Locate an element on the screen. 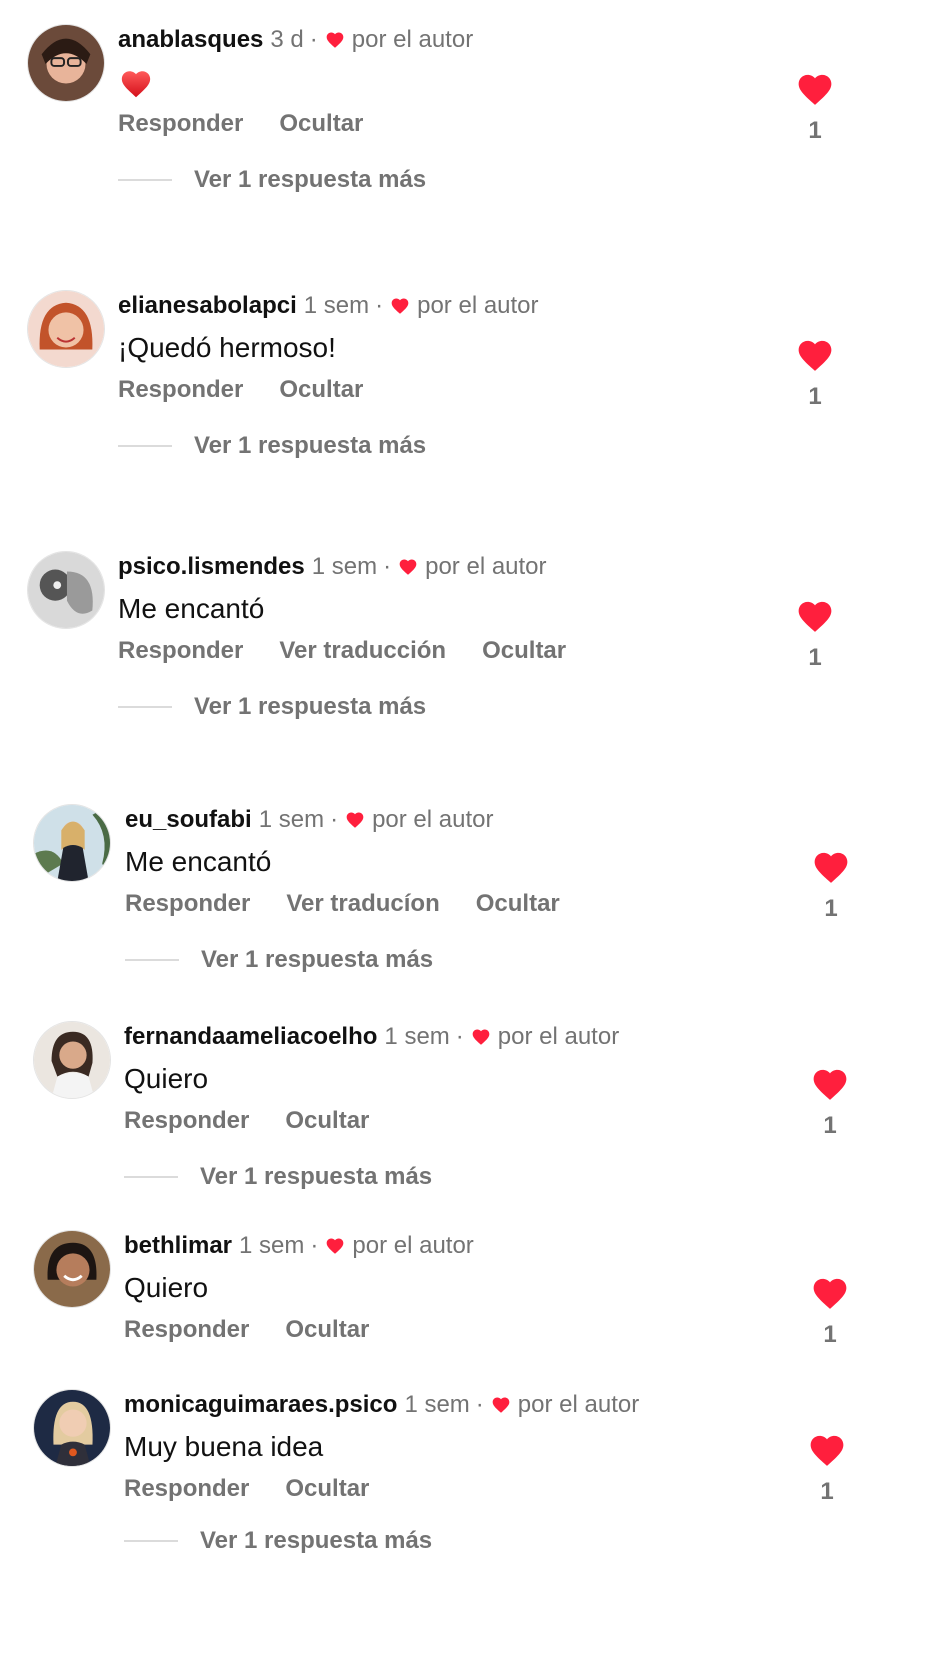  translate-button: Ver traducción is located at coordinates (362, 650).